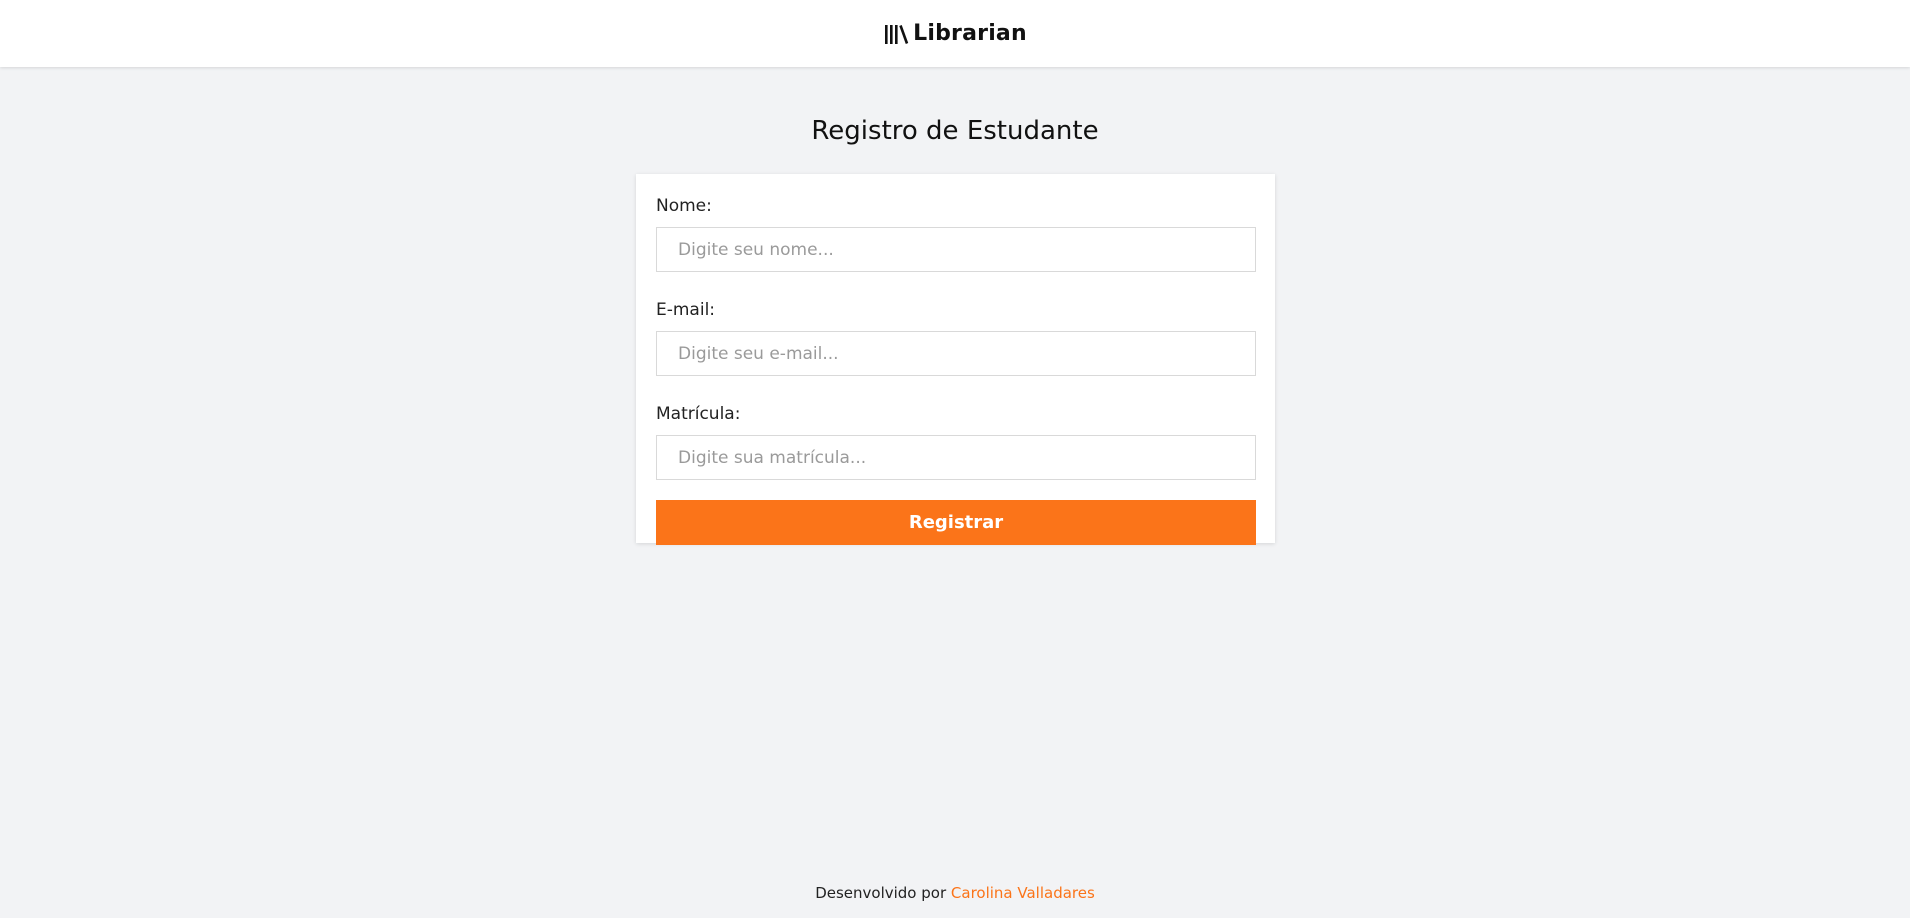  I want to click on email-input, so click(956, 353).